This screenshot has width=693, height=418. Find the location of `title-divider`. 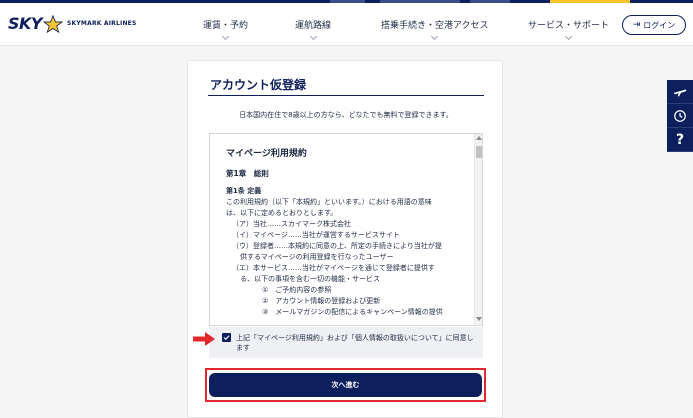

title-divider is located at coordinates (346, 95).